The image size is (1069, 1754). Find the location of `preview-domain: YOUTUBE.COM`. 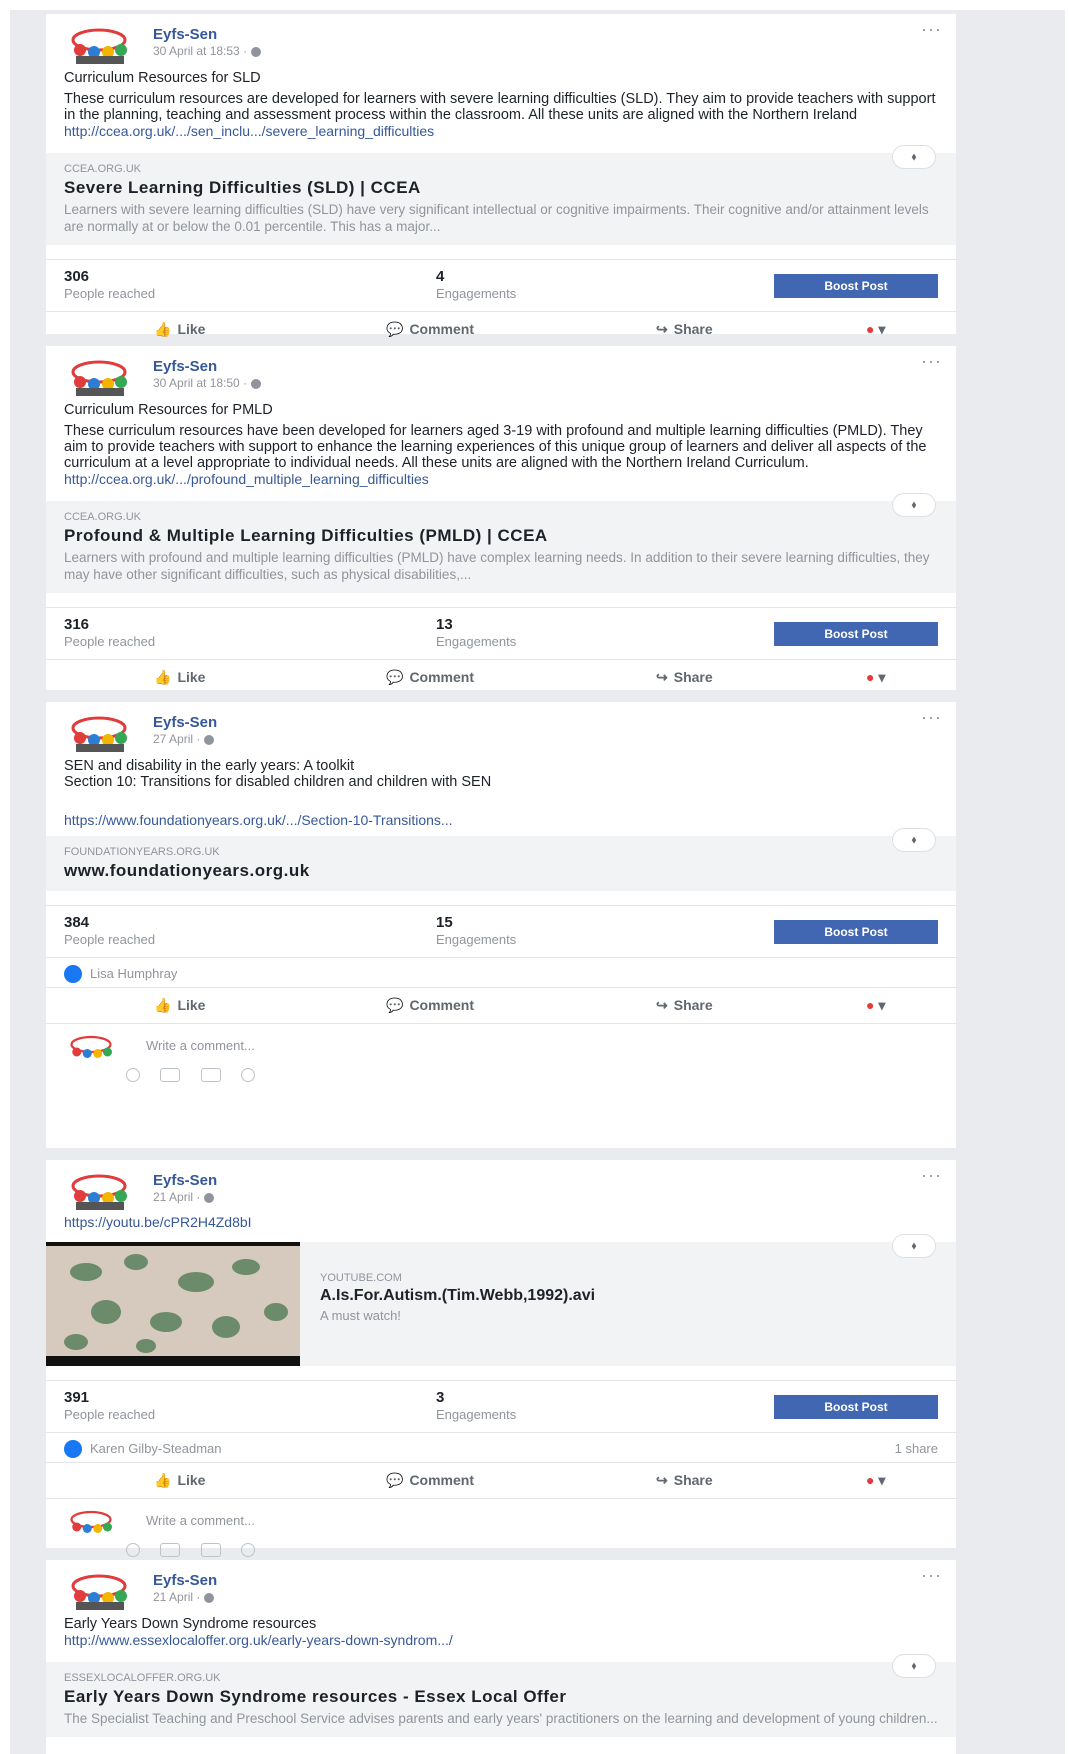

preview-domain: YOUTUBE.COM is located at coordinates (361, 1278).